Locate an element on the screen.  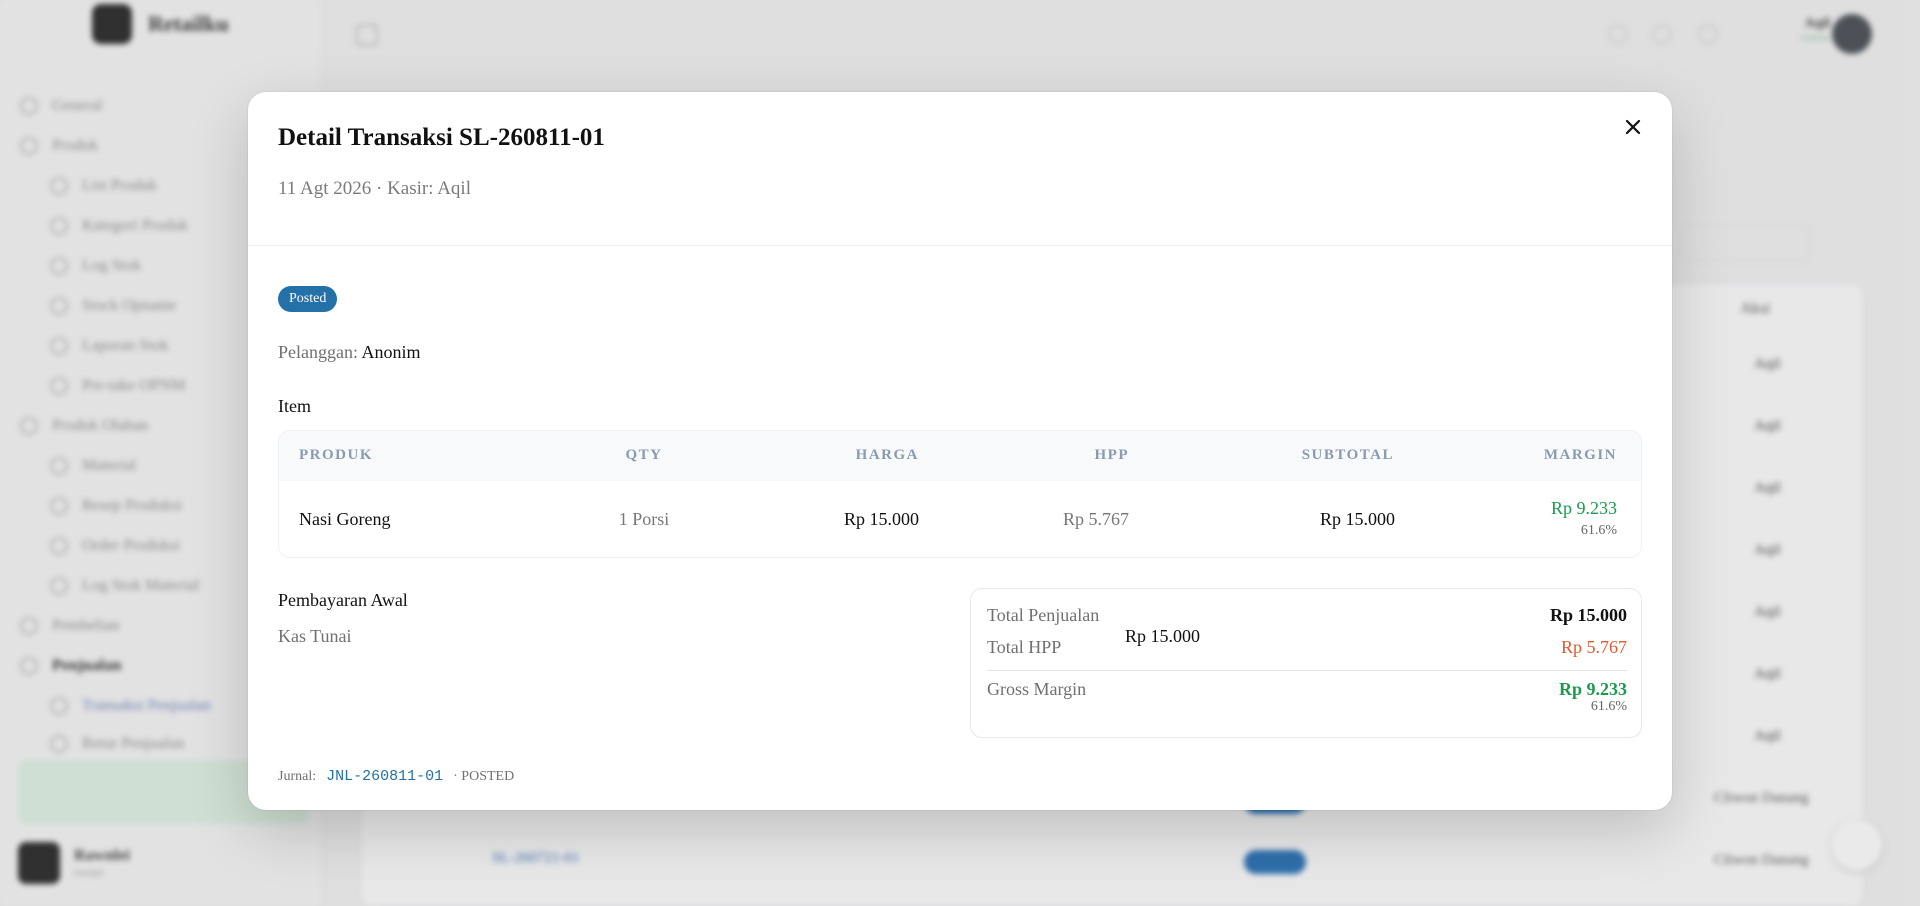
journal-info: Jurnal: JNL-260811-01 · POSTED is located at coordinates (396, 776).